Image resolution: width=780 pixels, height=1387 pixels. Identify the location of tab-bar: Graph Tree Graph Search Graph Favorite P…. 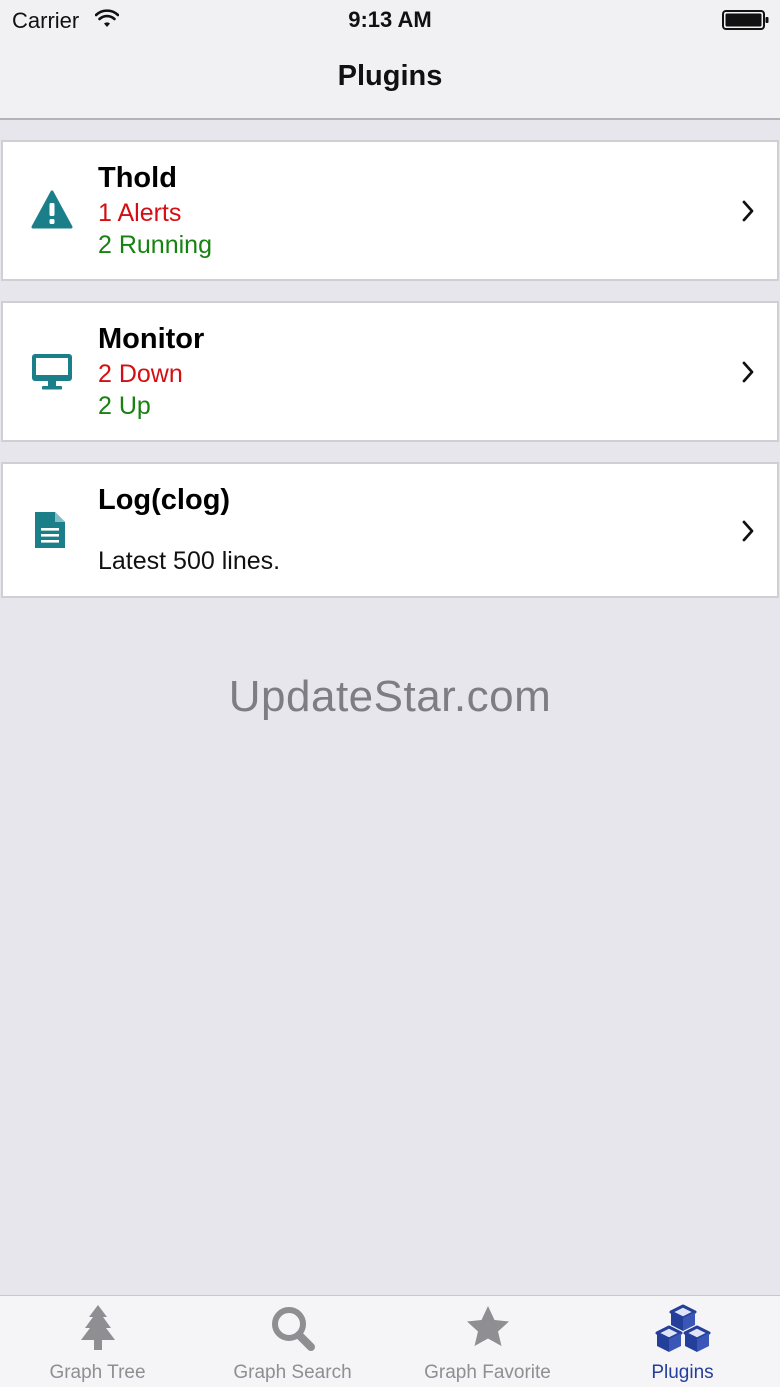
(390, 1341).